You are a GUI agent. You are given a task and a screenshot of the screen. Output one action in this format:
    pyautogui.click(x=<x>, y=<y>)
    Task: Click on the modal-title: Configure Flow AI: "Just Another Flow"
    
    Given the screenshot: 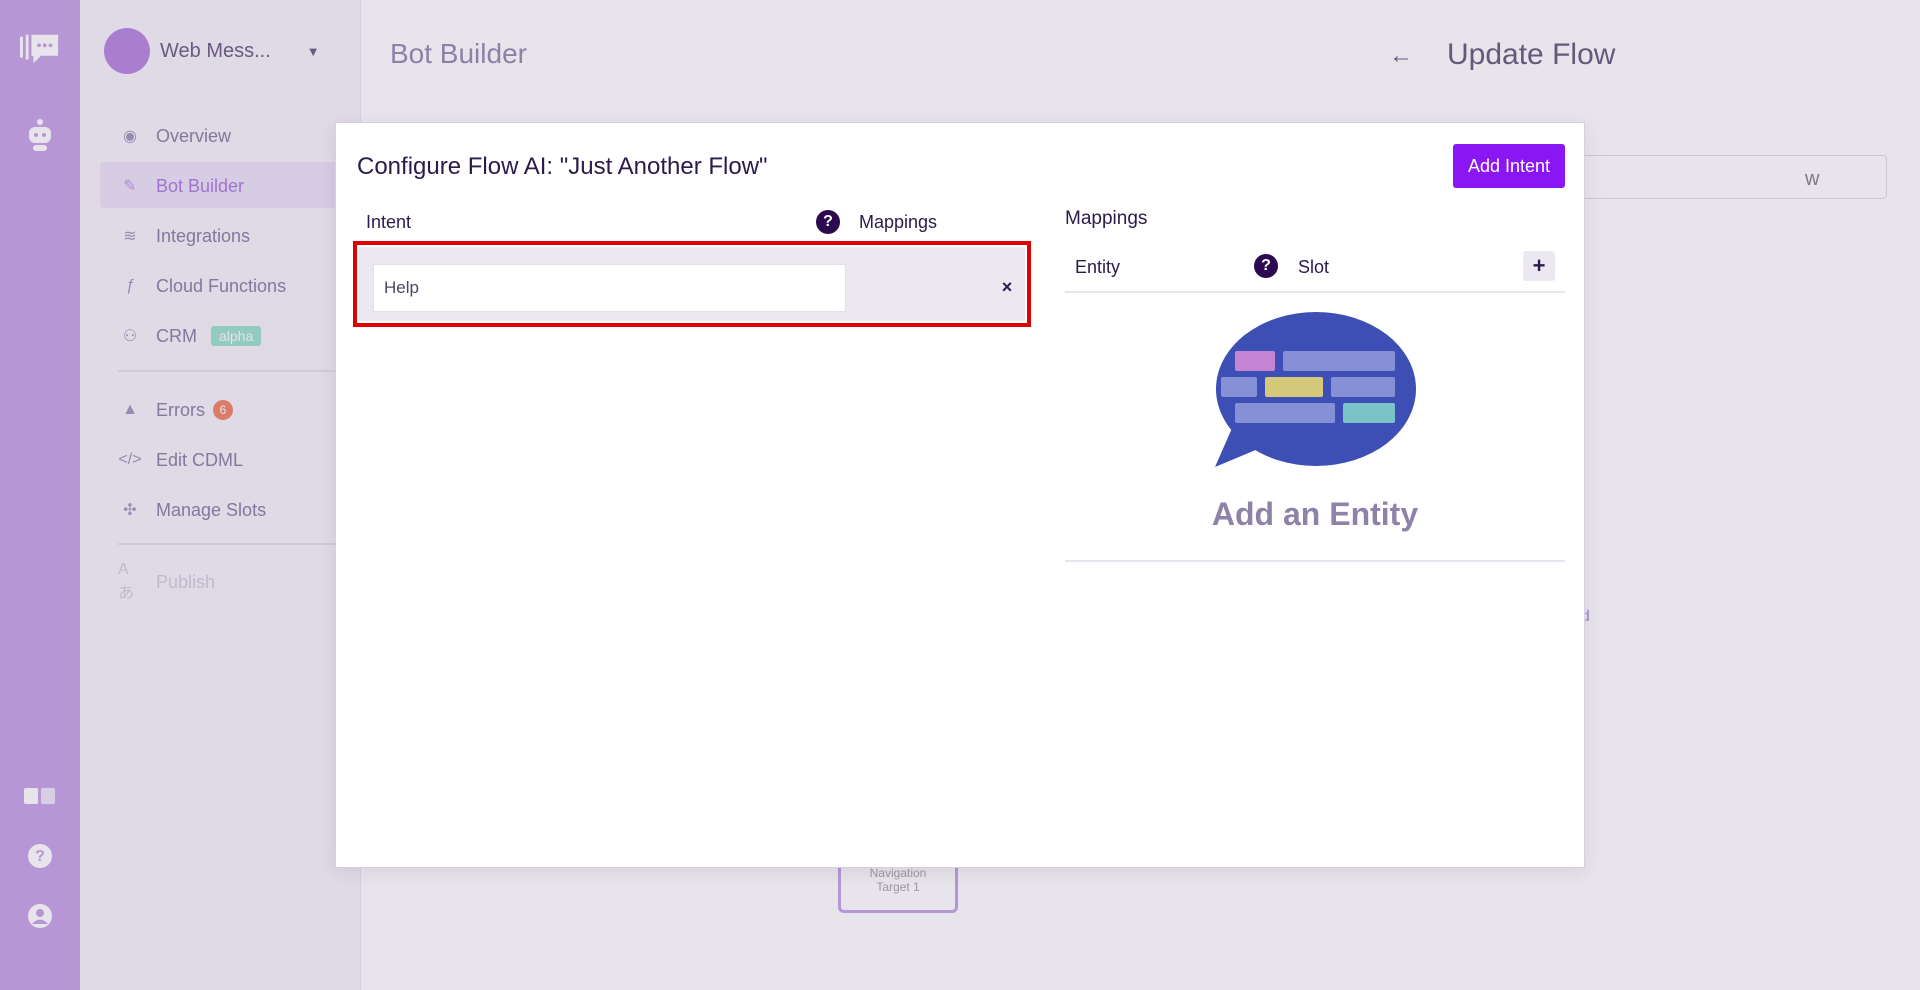 What is the action you would take?
    pyautogui.click(x=562, y=166)
    